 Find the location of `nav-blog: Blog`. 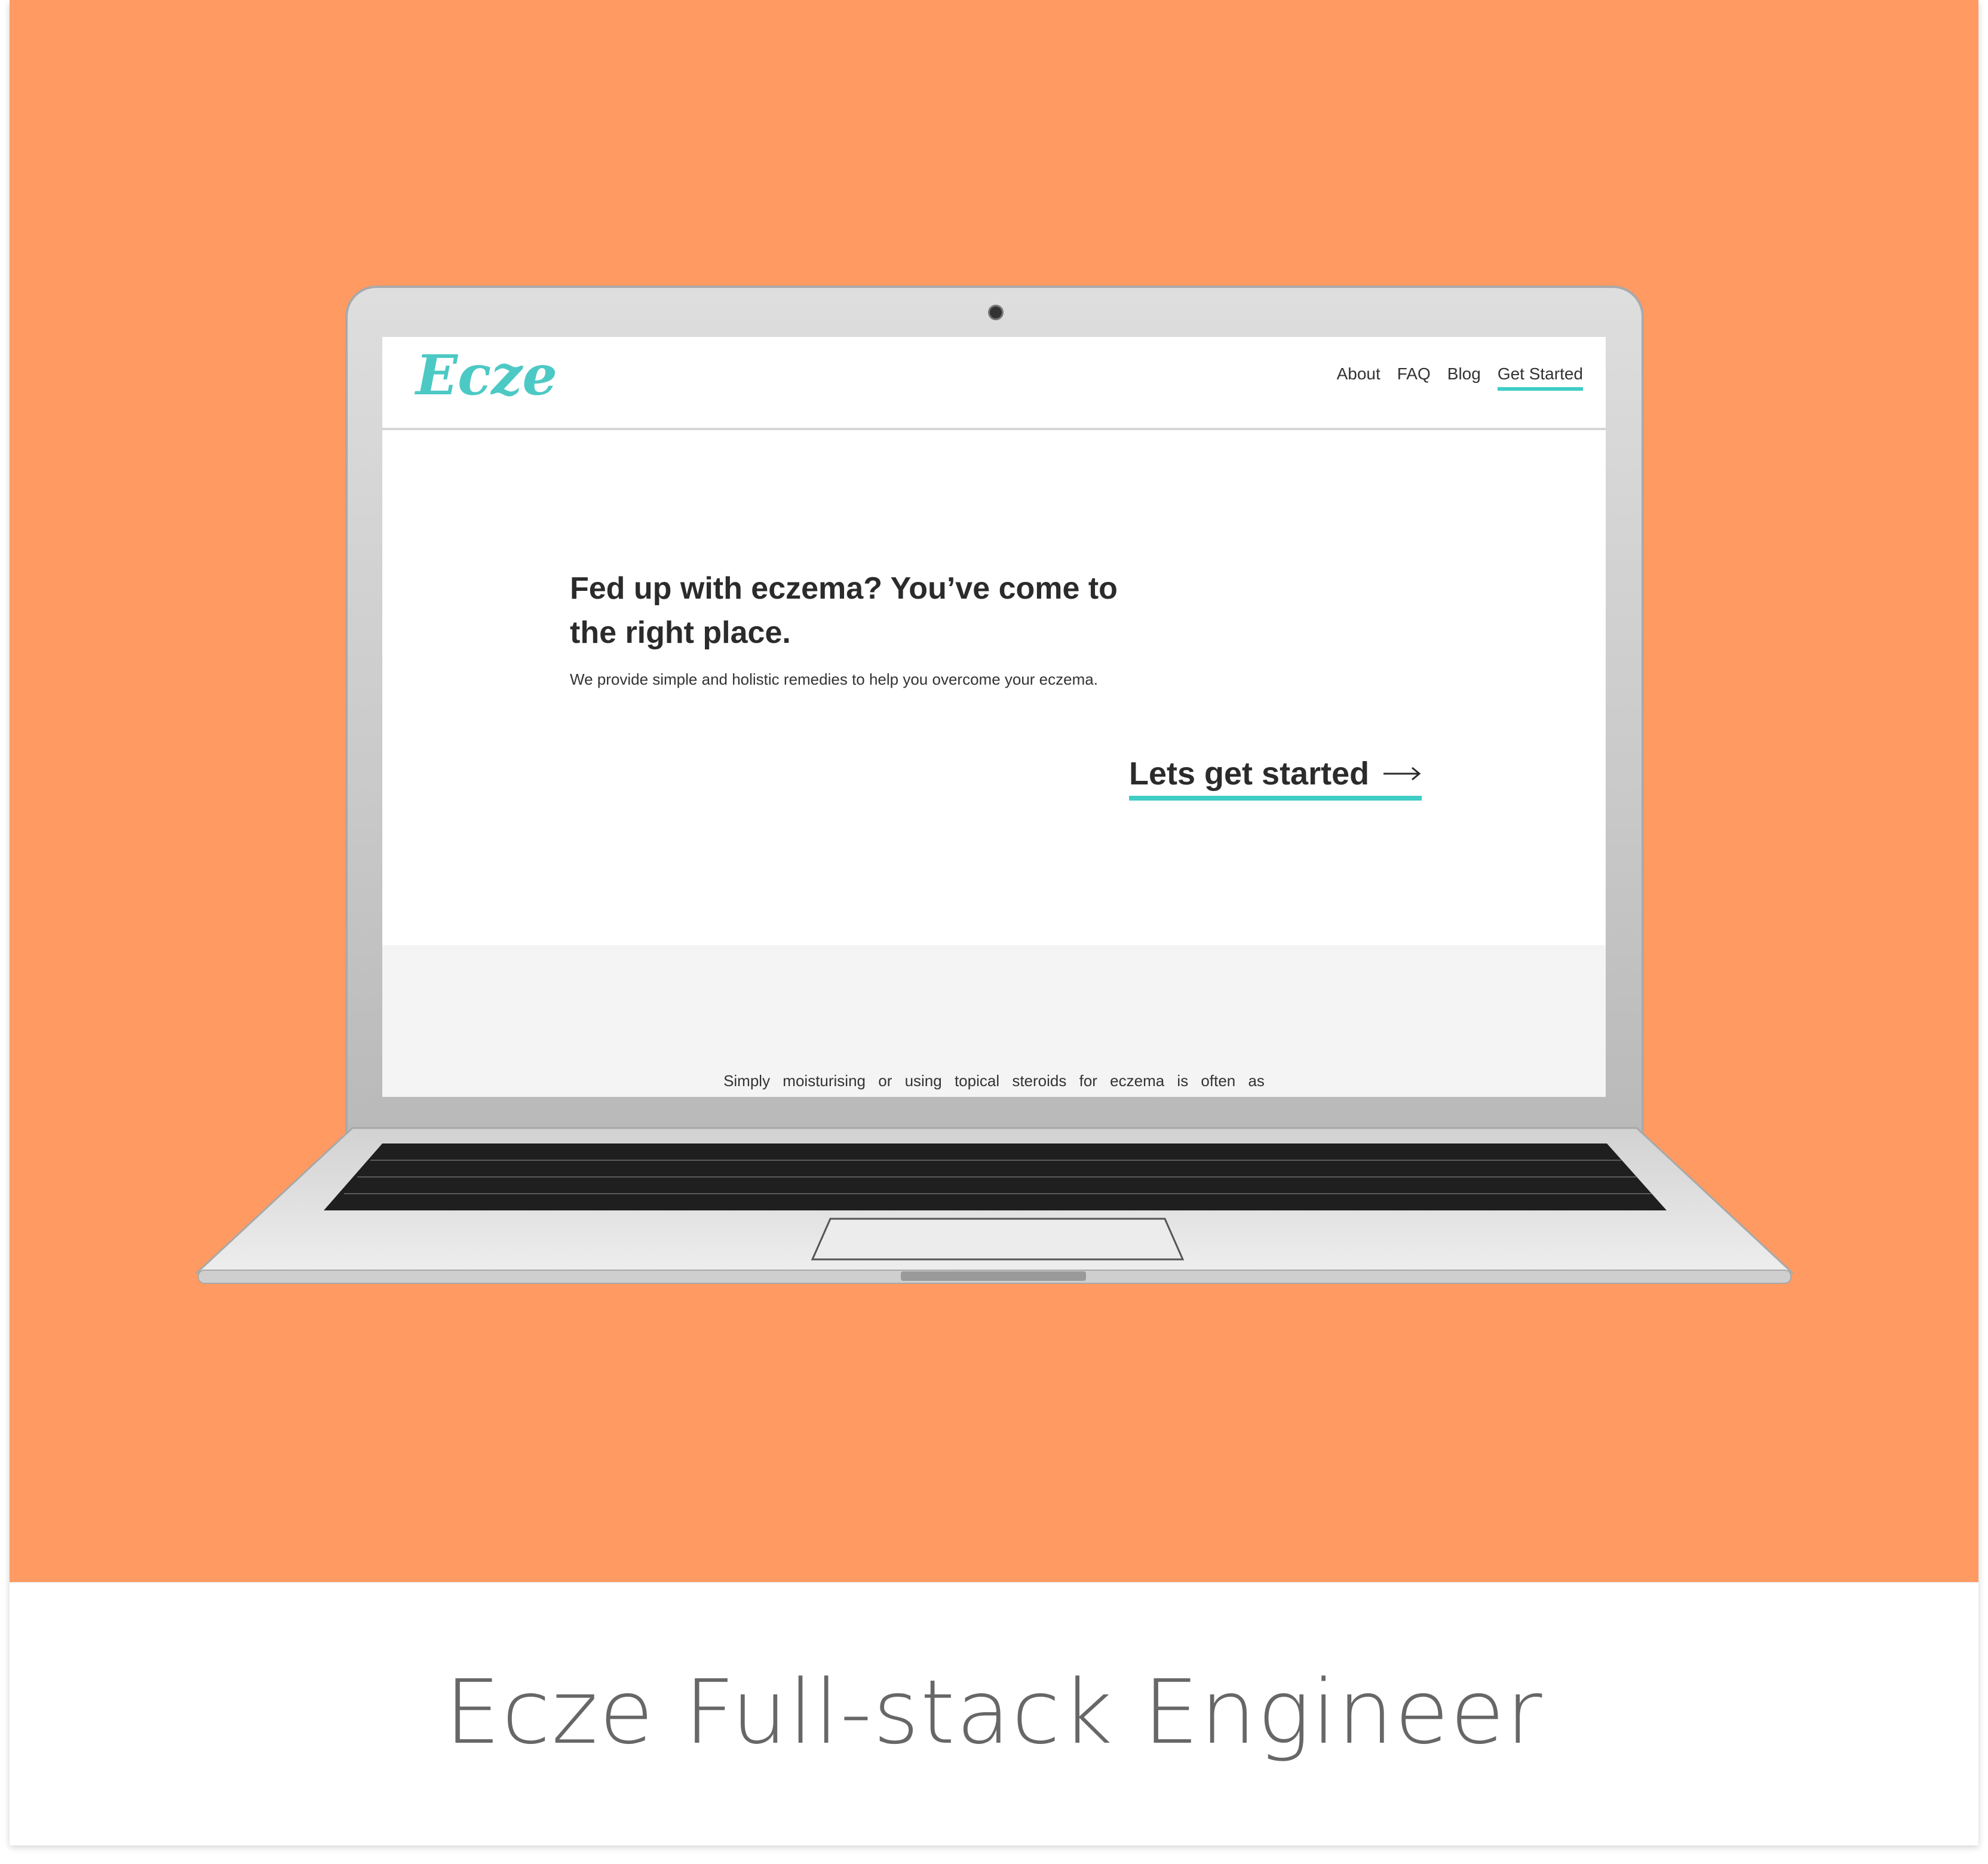

nav-blog: Blog is located at coordinates (1464, 377).